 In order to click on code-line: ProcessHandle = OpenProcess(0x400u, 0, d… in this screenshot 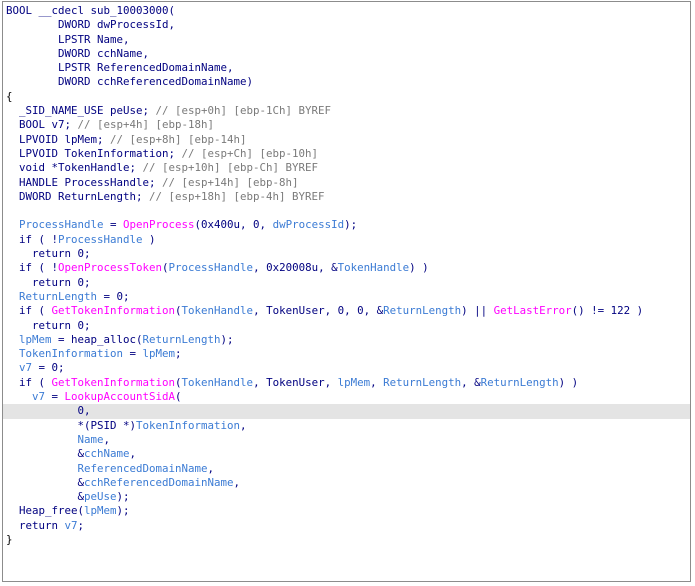, I will do `click(346, 225)`.